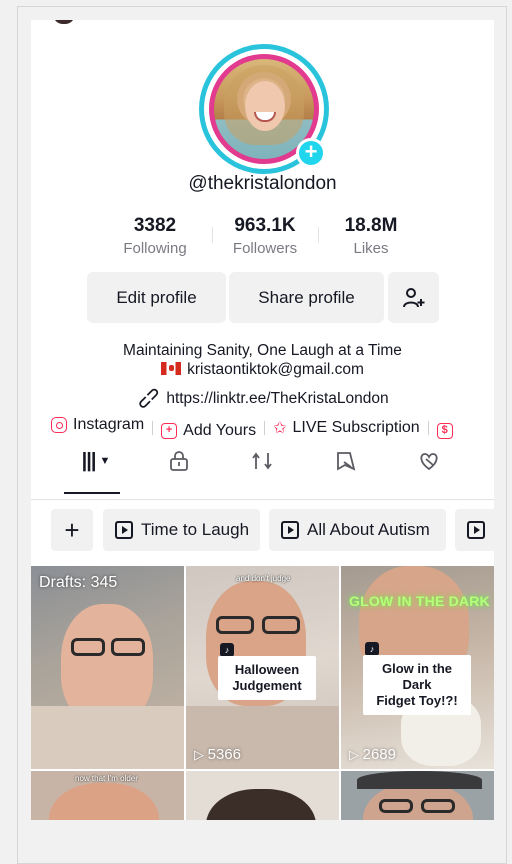 The image size is (512, 864). I want to click on video-title-line: Judgement, so click(267, 685).